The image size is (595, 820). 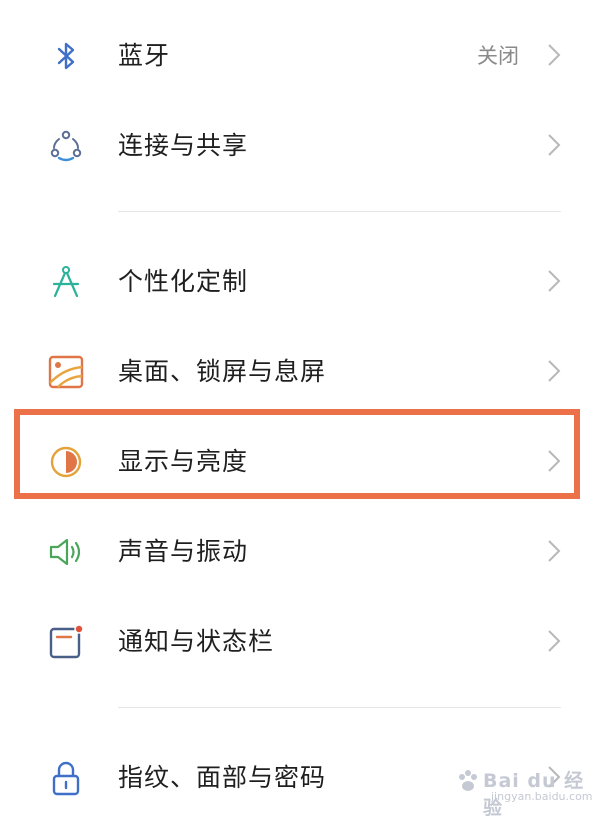 What do you see at coordinates (498, 56) in the screenshot?
I see `bluetooth-status: 关闭` at bounding box center [498, 56].